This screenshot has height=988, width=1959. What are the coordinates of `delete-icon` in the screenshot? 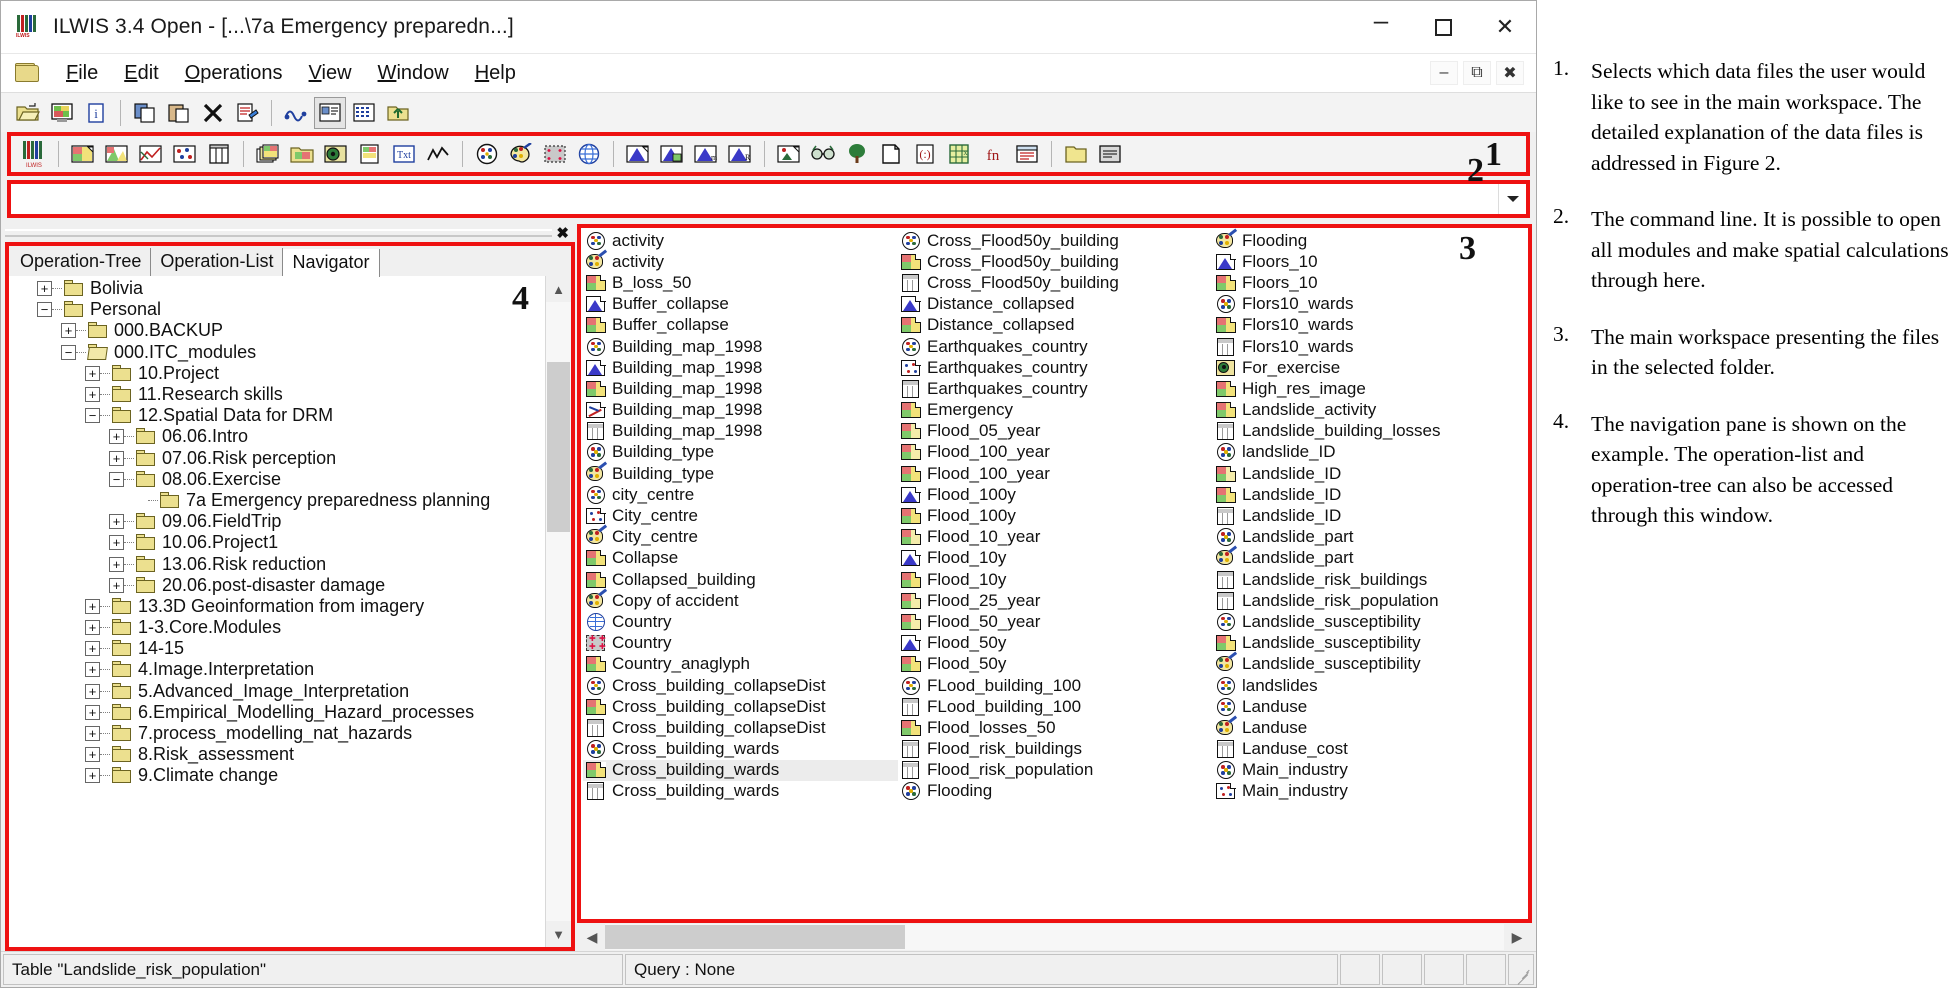 It's located at (213, 113).